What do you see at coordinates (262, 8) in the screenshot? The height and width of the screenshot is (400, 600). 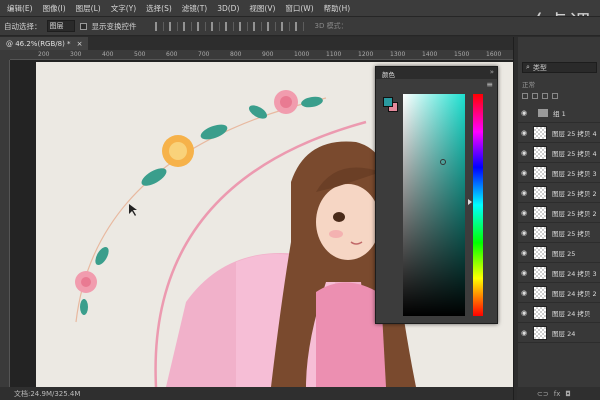 I see `menu-view: 视图(V)` at bounding box center [262, 8].